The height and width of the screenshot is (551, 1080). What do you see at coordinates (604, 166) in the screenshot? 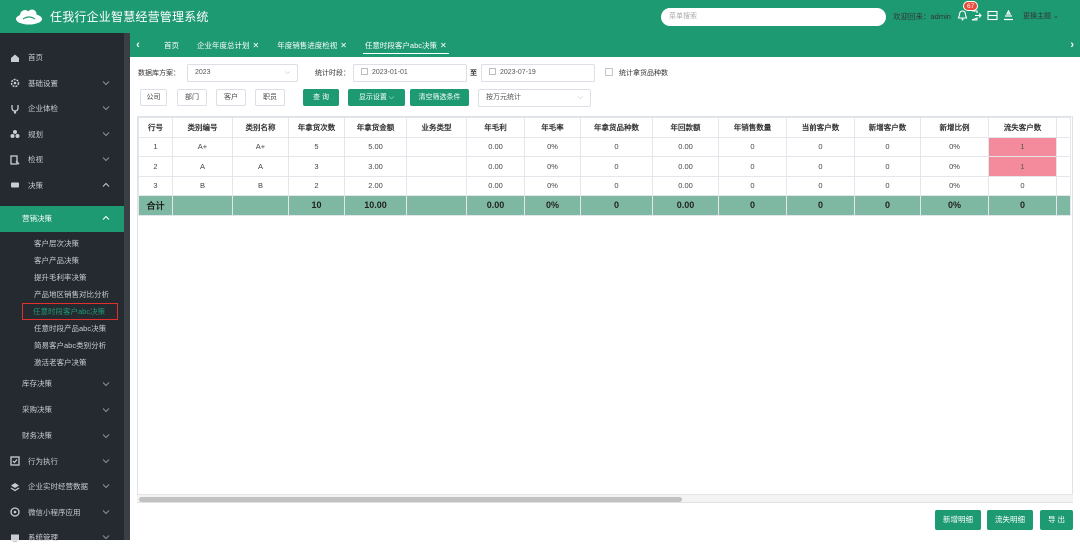
I see `table-row: 2 A A 3 3.00 0.00 0% 0 0.00 0 0 0 0% 1` at bounding box center [604, 166].